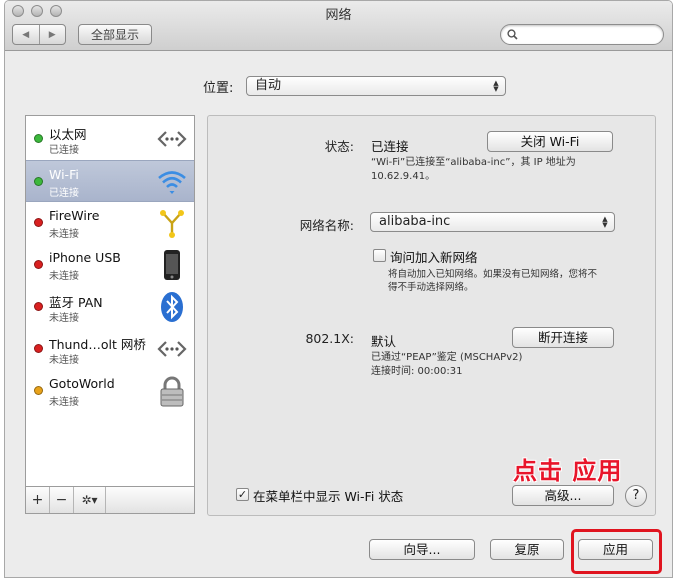 The width and height of the screenshot is (677, 582). I want to click on turn-off-wifi-button: 关闭 Wi-Fi, so click(550, 141).